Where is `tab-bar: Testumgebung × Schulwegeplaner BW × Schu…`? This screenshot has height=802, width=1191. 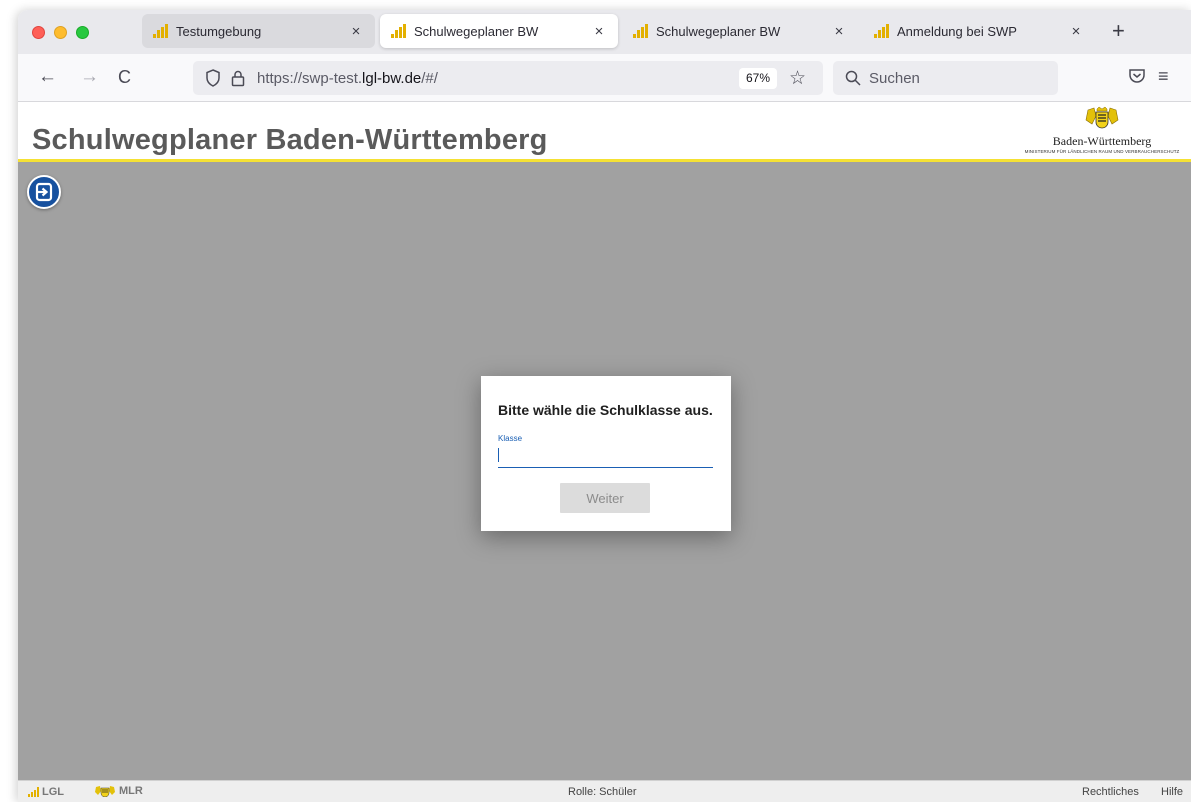 tab-bar: Testumgebung × Schulwegeplaner BW × Schu… is located at coordinates (604, 32).